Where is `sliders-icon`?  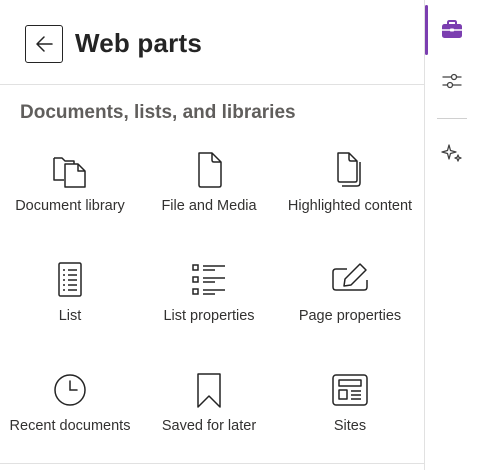
sliders-icon is located at coordinates (452, 81).